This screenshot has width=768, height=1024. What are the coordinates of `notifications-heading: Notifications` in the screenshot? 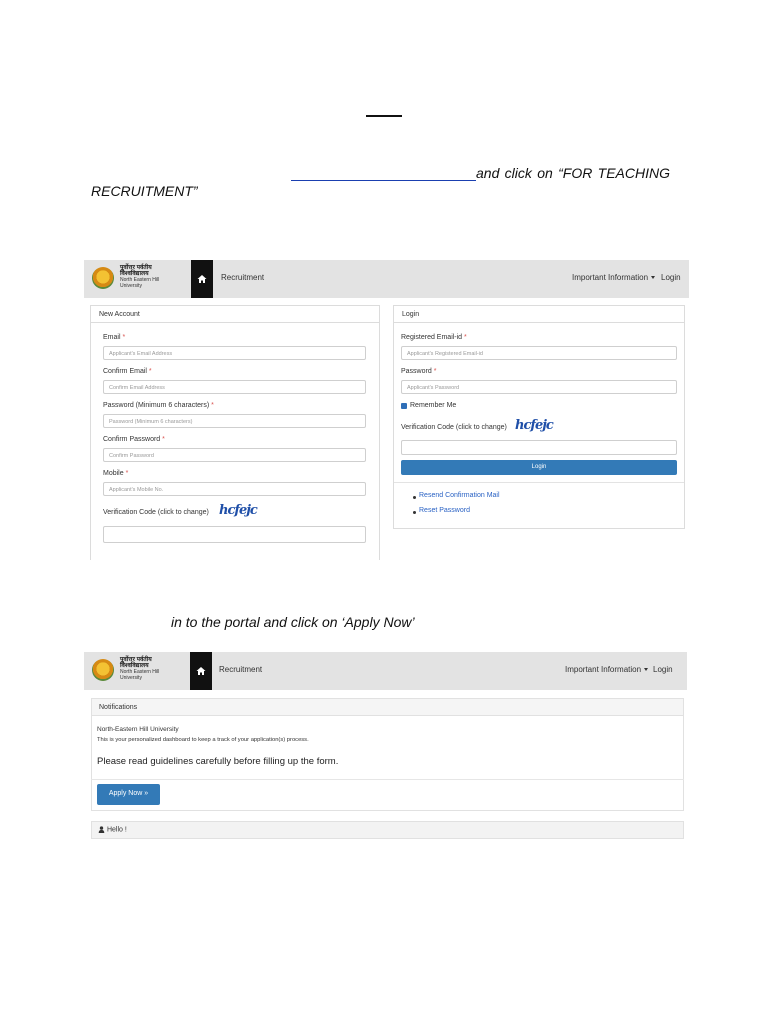 It's located at (387, 707).